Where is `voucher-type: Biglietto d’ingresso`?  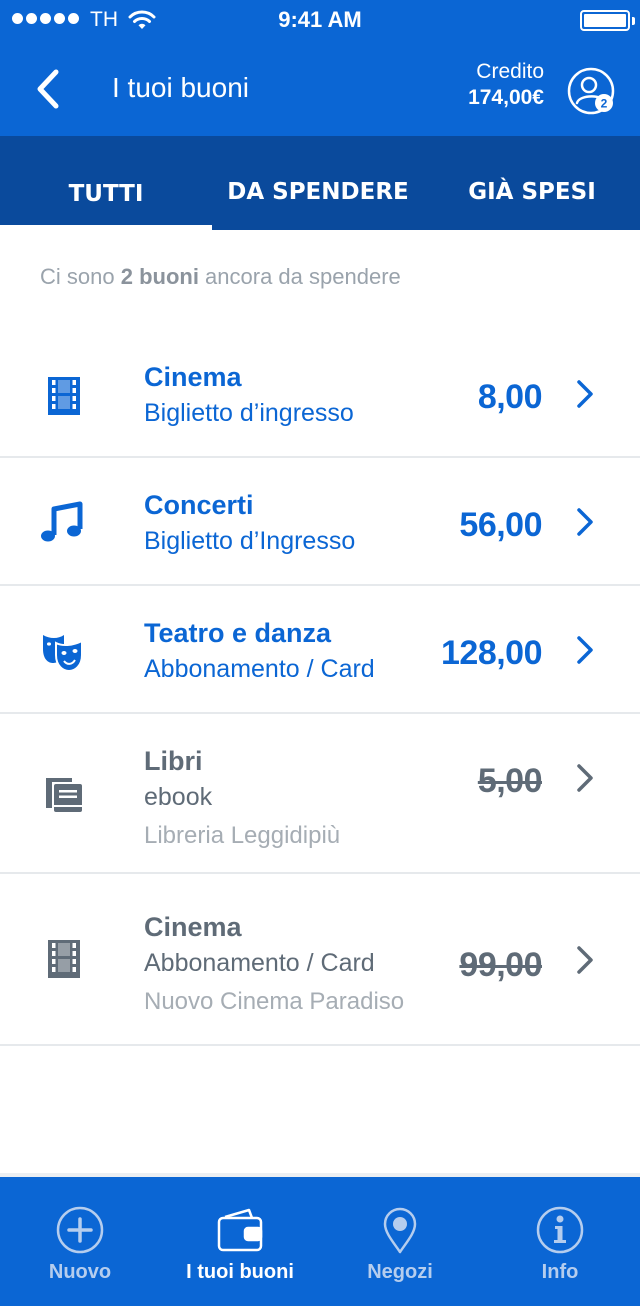
voucher-type: Biglietto d’ingresso is located at coordinates (249, 413).